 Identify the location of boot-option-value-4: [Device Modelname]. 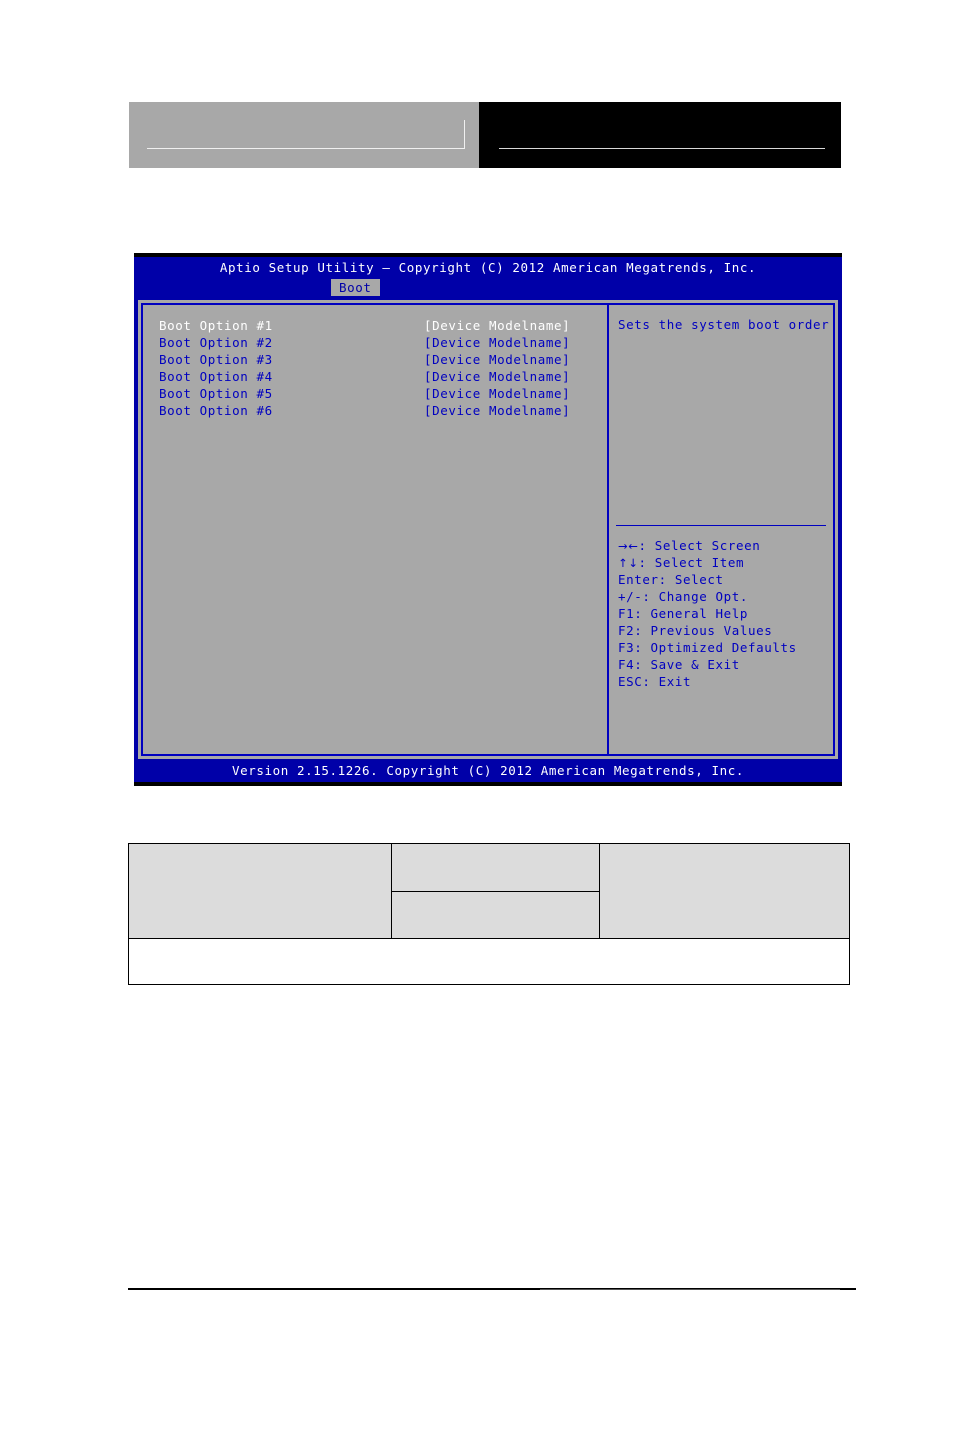
(497, 376).